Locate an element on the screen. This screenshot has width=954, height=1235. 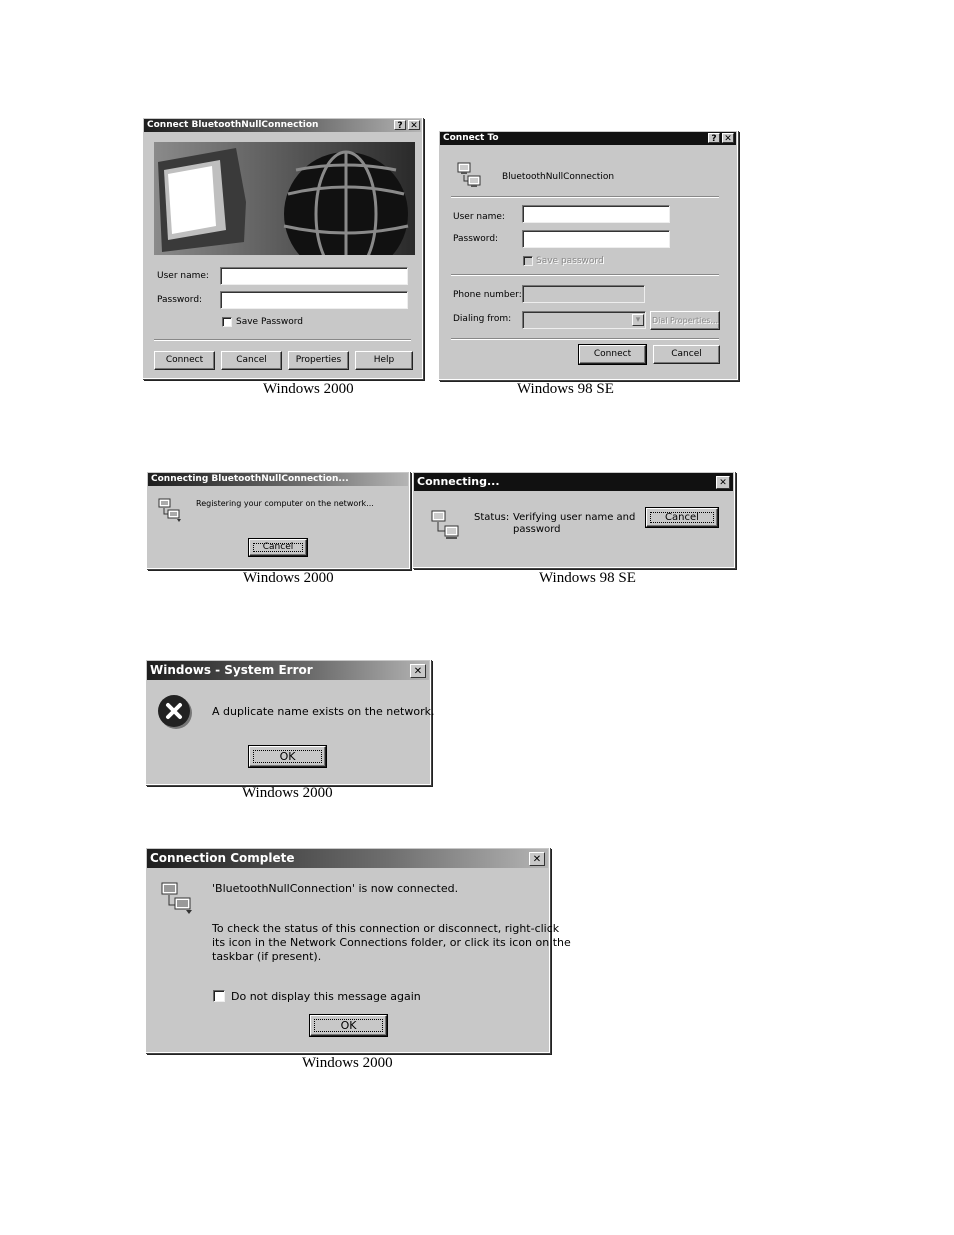
dialing-from-select: ▾ is located at coordinates (584, 320).